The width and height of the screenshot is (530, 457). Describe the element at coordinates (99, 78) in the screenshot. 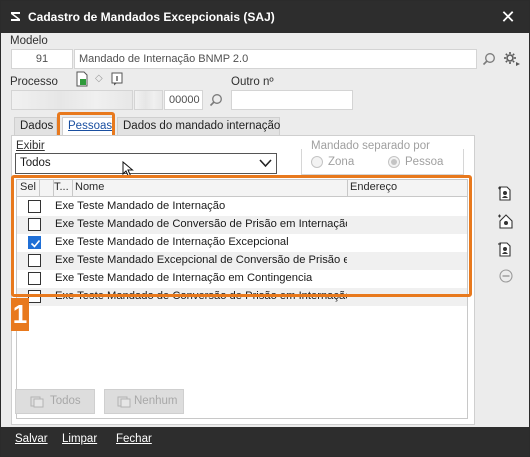

I see `dropdown-arrow-icon: ◇` at that location.